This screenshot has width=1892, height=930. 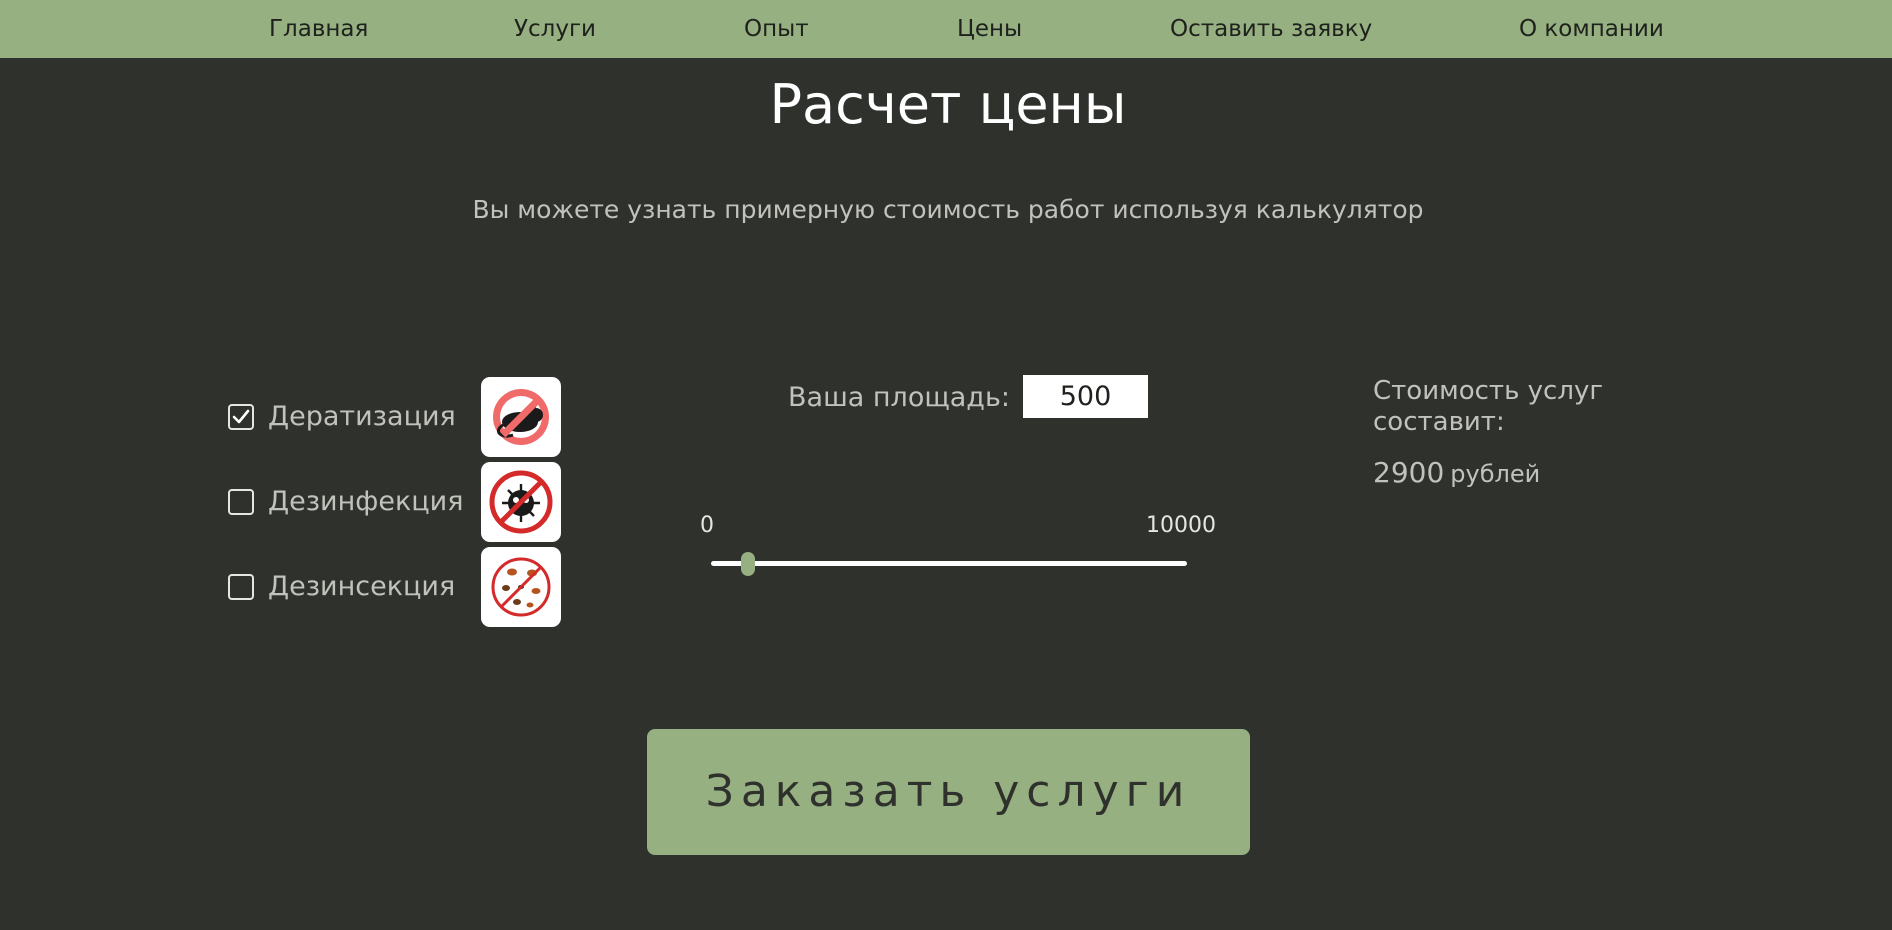 What do you see at coordinates (521, 417) in the screenshot?
I see `no-rats-icon` at bounding box center [521, 417].